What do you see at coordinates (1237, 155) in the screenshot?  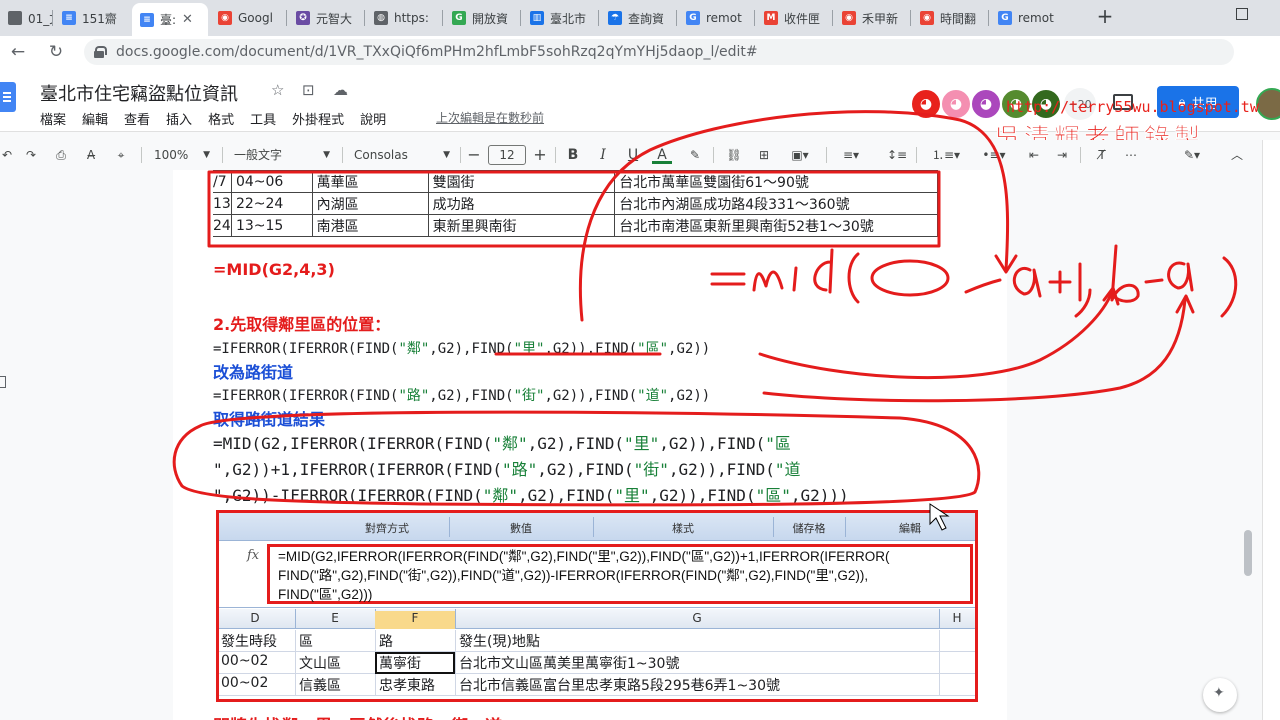 I see `chevron-up-icon: ︿` at bounding box center [1237, 155].